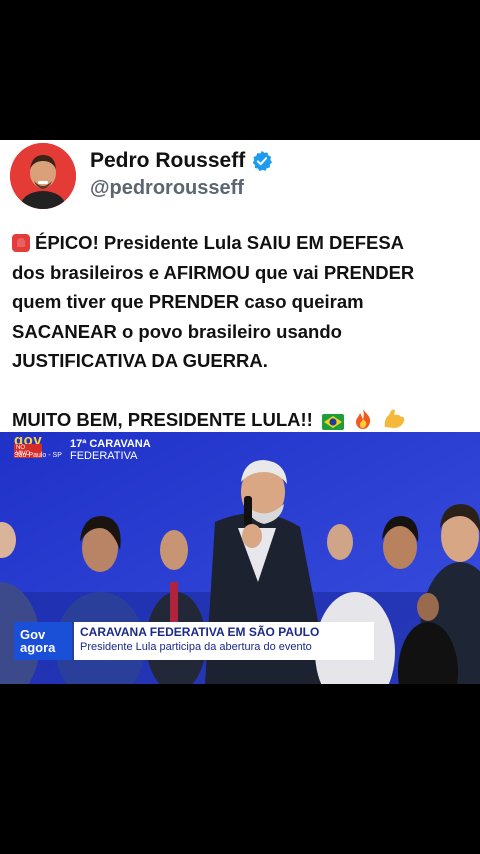  What do you see at coordinates (110, 444) in the screenshot?
I see `event-name-line1: 17ª CARAVANA` at bounding box center [110, 444].